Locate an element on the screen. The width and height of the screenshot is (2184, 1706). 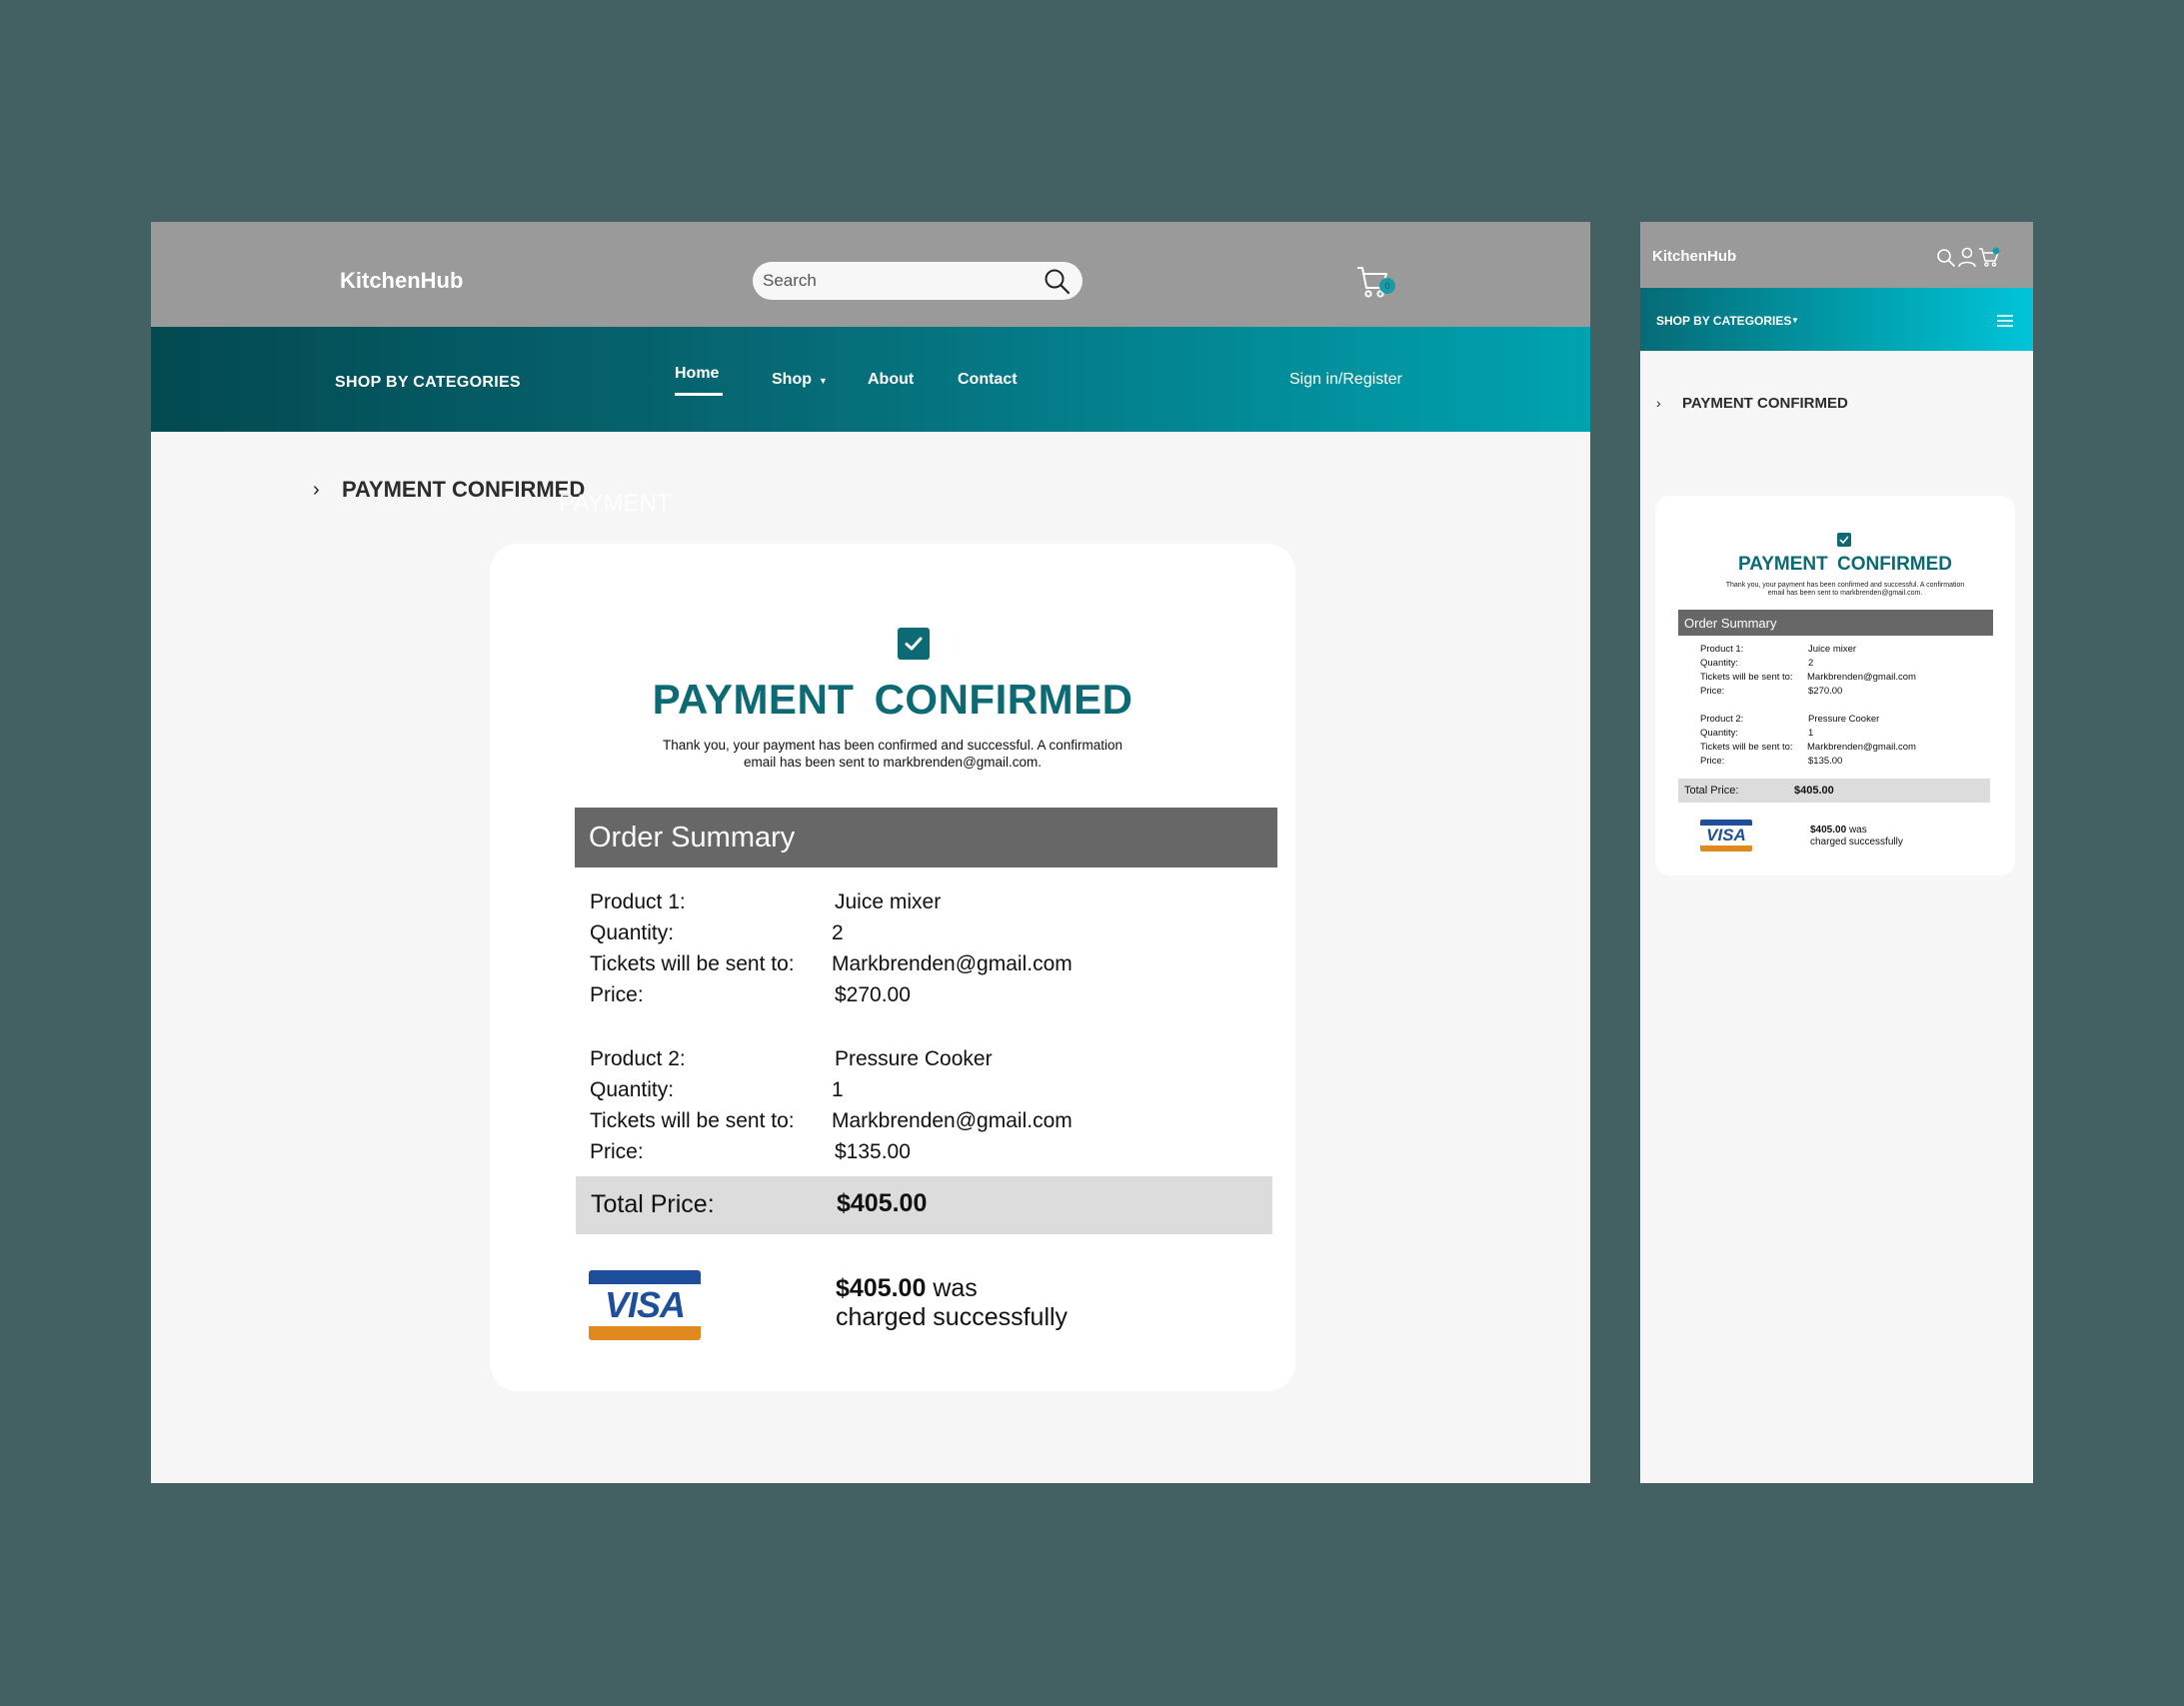
confirmation-title: PAYMENT CONFIRMED is located at coordinates (892, 699).